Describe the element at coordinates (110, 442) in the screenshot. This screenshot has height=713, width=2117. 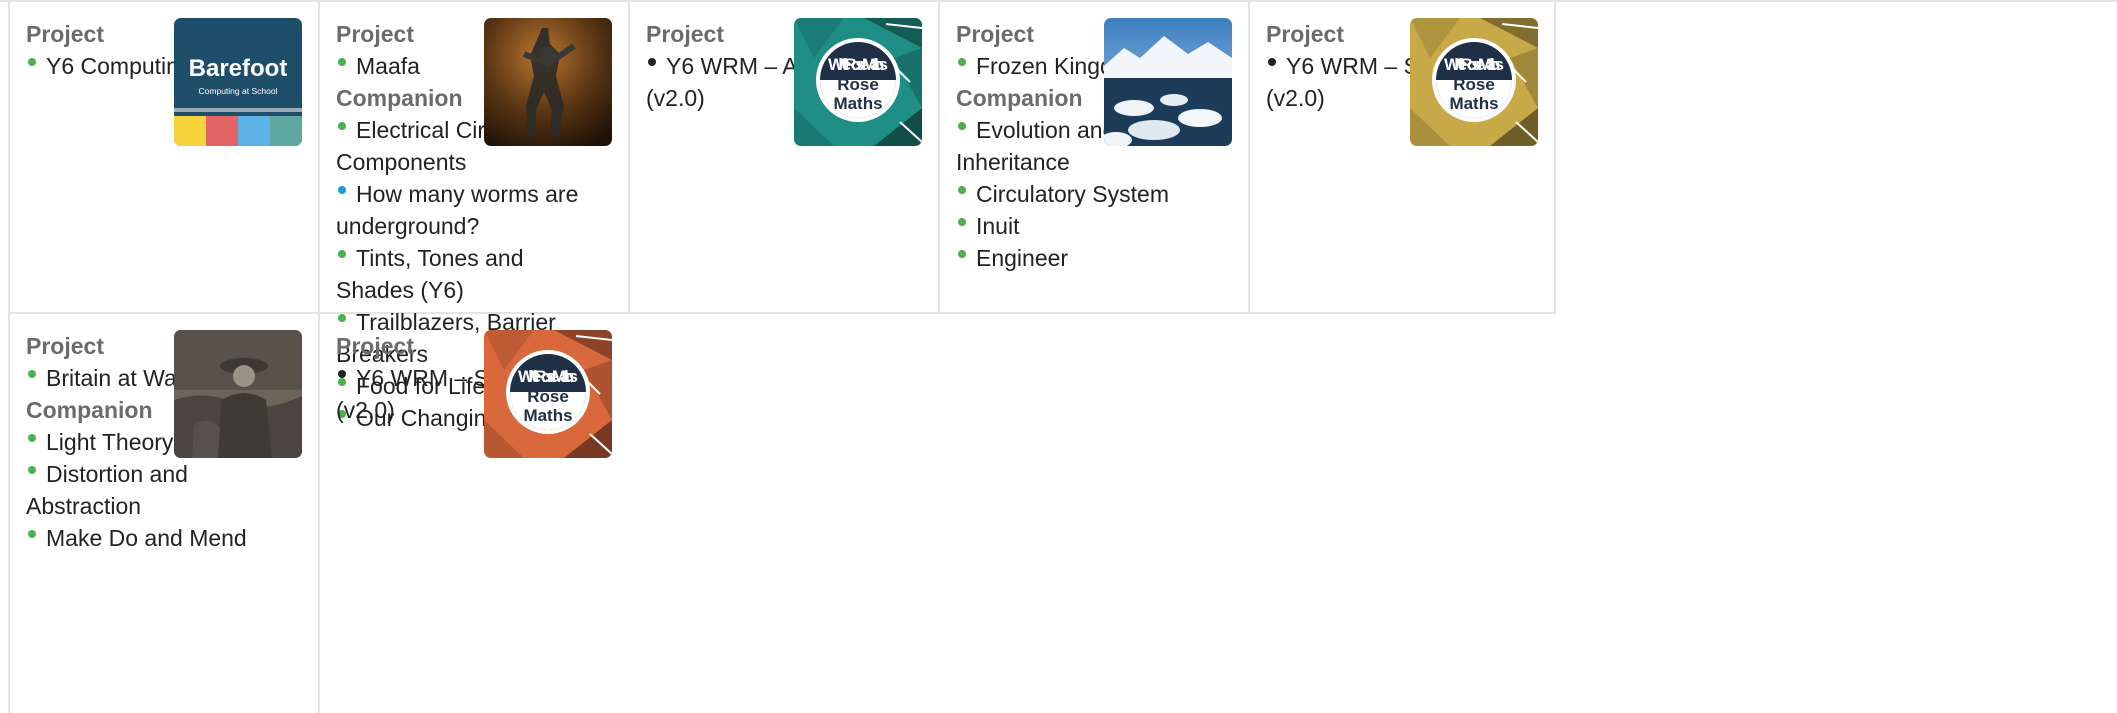
I see `project-link-label: Light Theory` at that location.